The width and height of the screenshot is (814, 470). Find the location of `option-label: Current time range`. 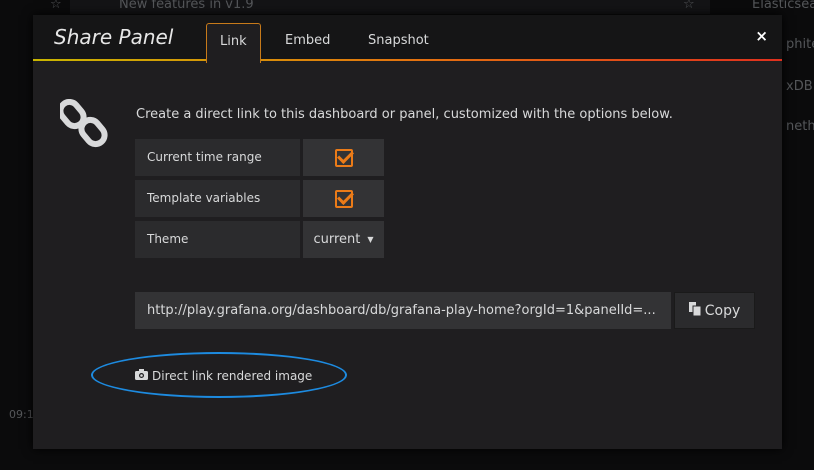

option-label: Current time range is located at coordinates (217, 157).